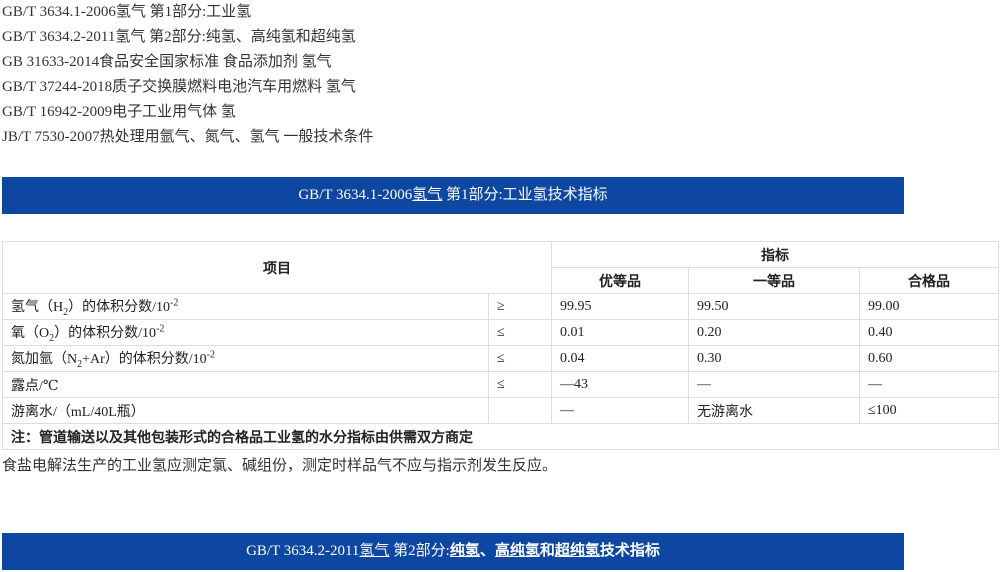 The height and width of the screenshot is (572, 1002). I want to click on grade-header: 合格品, so click(929, 280).